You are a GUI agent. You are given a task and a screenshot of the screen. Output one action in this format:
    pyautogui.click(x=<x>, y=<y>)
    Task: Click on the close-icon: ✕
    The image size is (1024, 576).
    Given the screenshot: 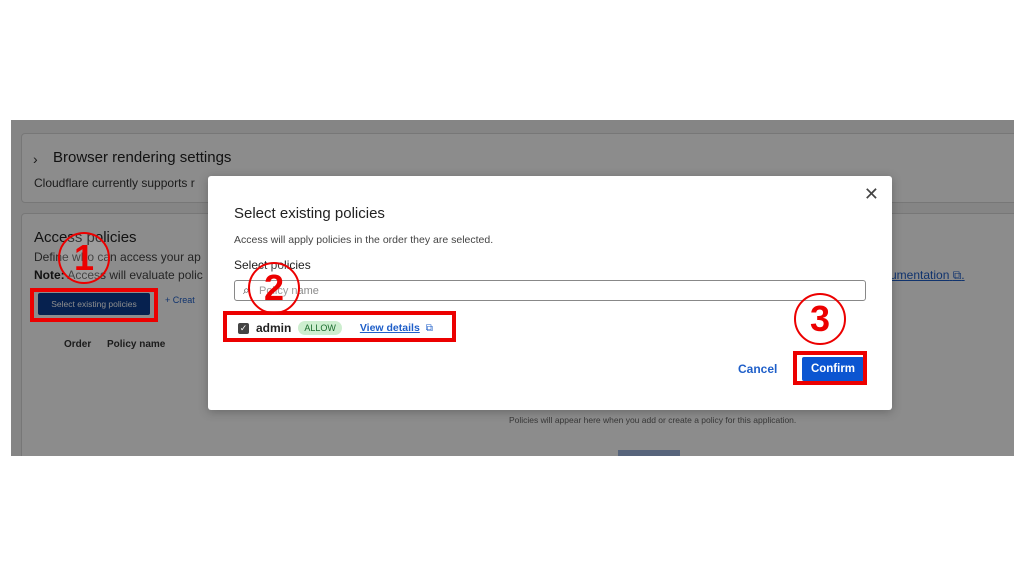 What is the action you would take?
    pyautogui.click(x=871, y=194)
    